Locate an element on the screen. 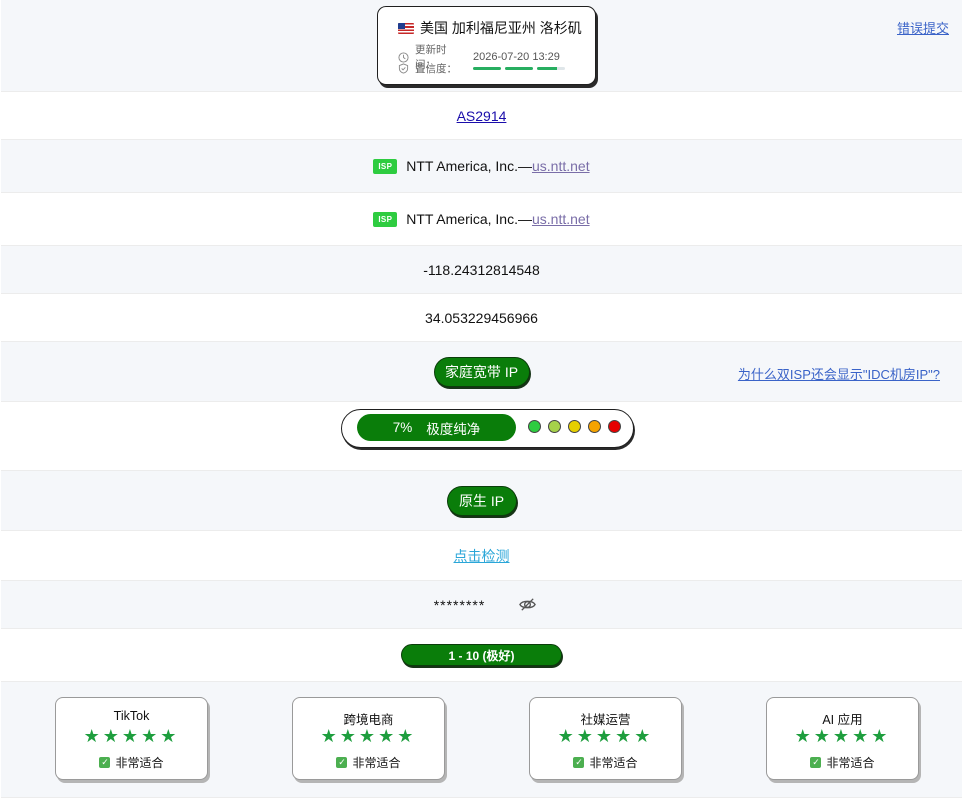 This screenshot has width=962, height=802. ip-type-row: 家庭宽带 IP 为什么双ISP还会显示"IDC机房IP"? is located at coordinates (481, 372).